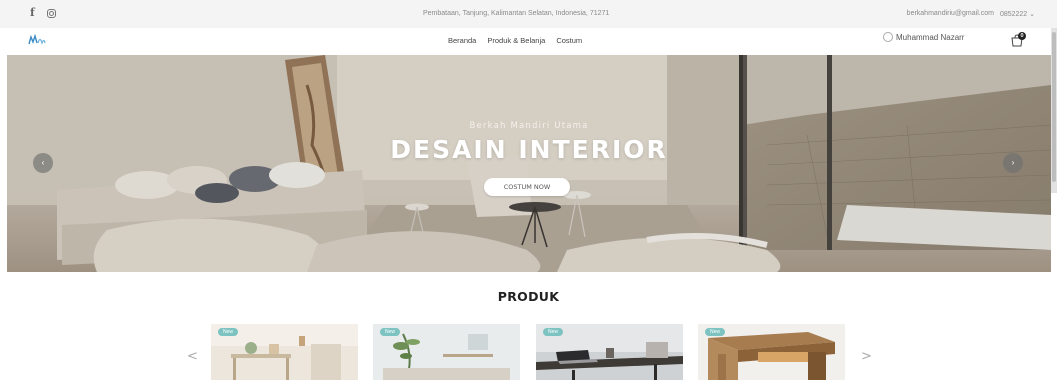  I want to click on slider-prev-button: ‹, so click(43, 163).